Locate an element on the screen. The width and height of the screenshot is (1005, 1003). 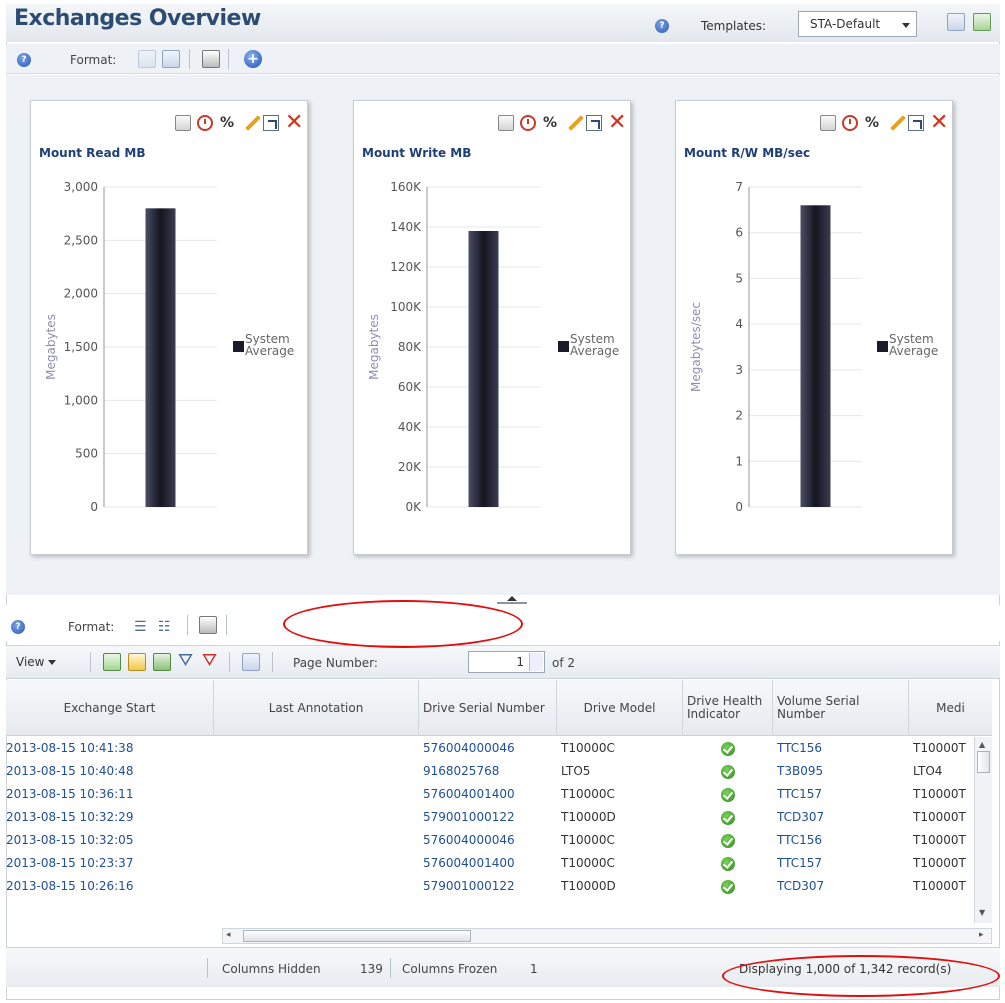
volume-serial-cell: T3B095 is located at coordinates (800, 771).